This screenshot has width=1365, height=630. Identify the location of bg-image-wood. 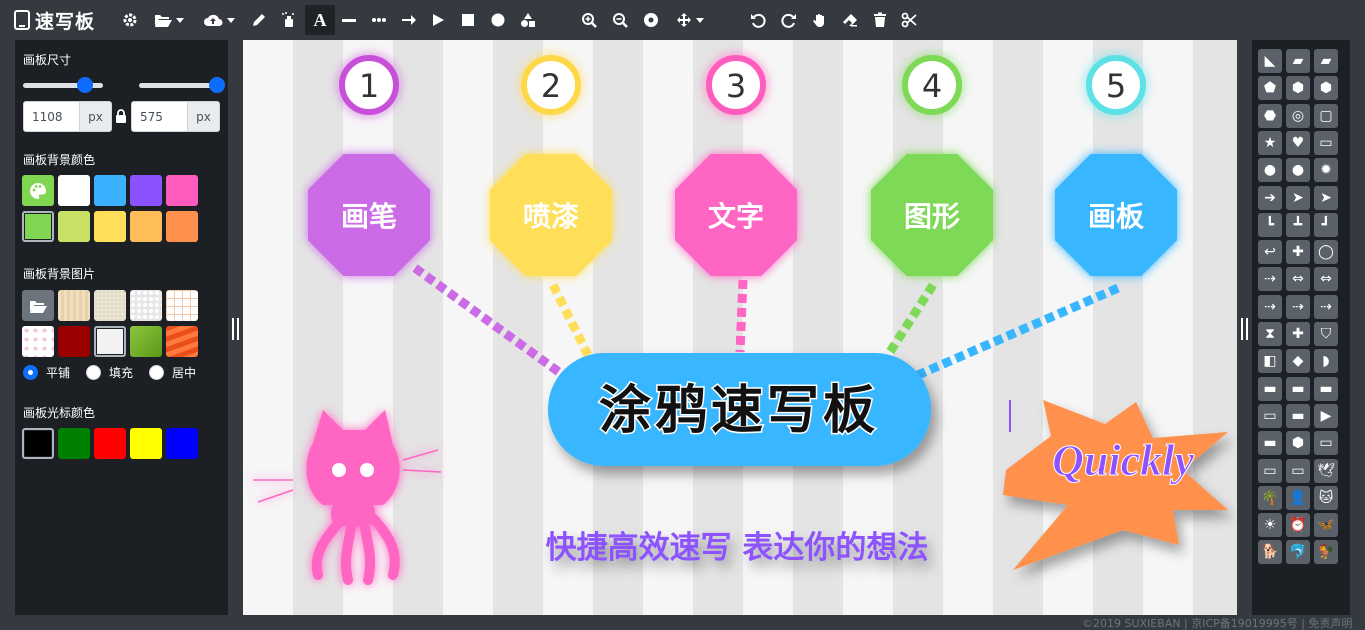
(74, 305).